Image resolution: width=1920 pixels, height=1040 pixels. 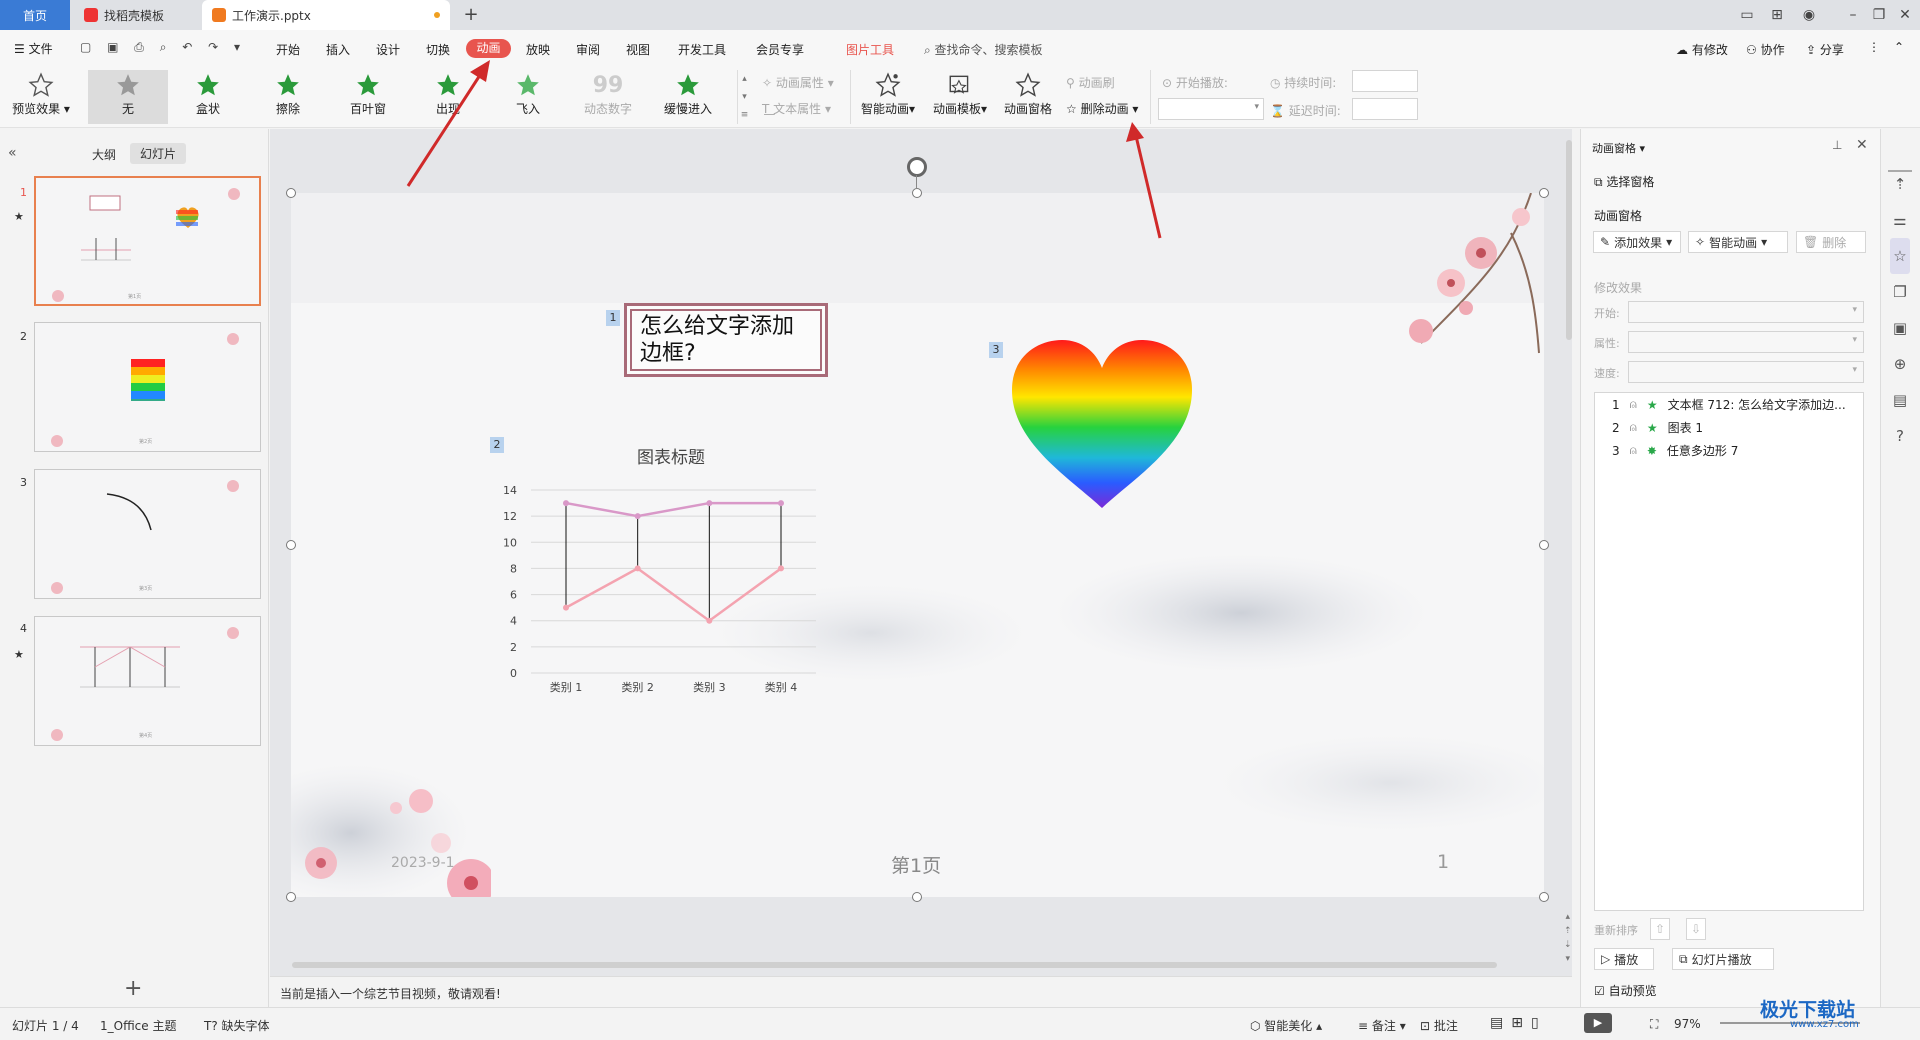 What do you see at coordinates (1905, 15) in the screenshot?
I see `close-window-icon: ✕` at bounding box center [1905, 15].